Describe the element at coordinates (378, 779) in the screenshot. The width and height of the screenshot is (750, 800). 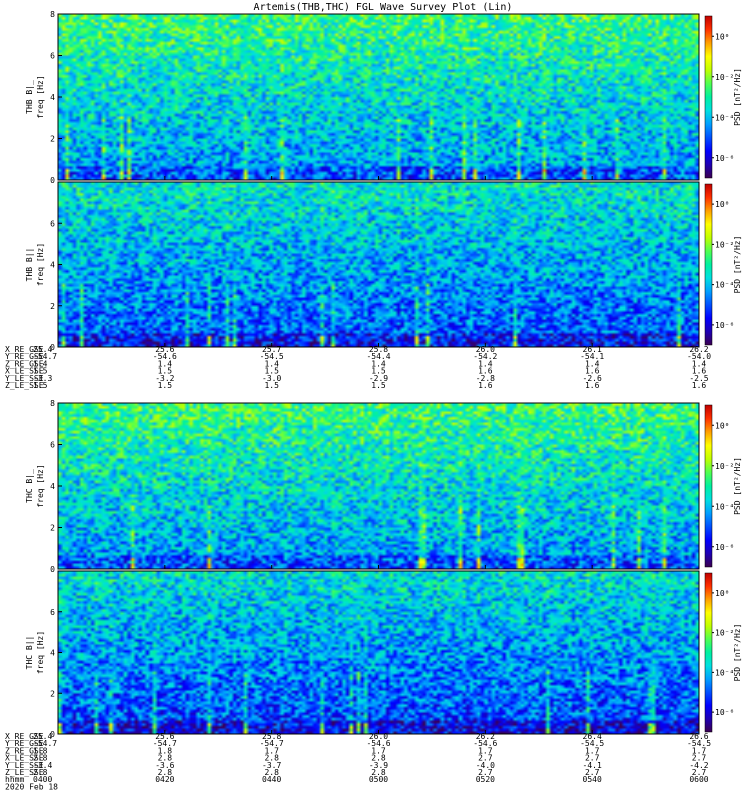
I see `ephemeris-value: 0500` at that location.